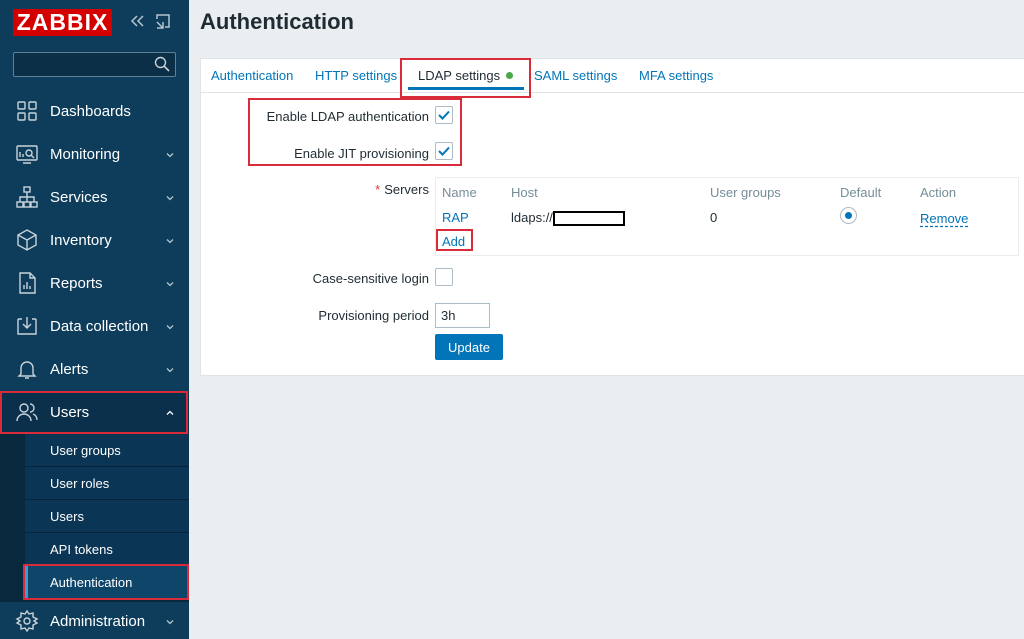 This screenshot has height=639, width=1024. Describe the element at coordinates (107, 549) in the screenshot. I see `submenu-item-api-tokens: API tokens` at that location.